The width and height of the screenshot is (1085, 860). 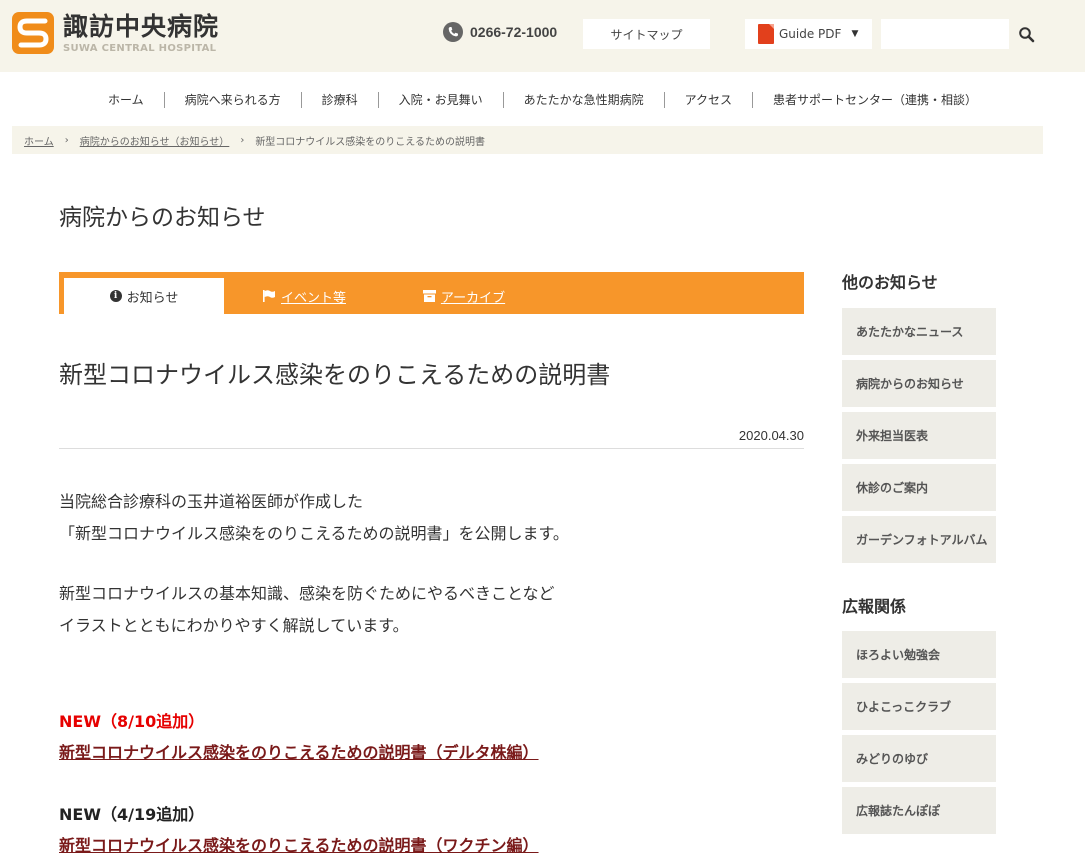 What do you see at coordinates (132, 721) in the screenshot?
I see `new-label-delta: NEW（8/10追加）` at bounding box center [132, 721].